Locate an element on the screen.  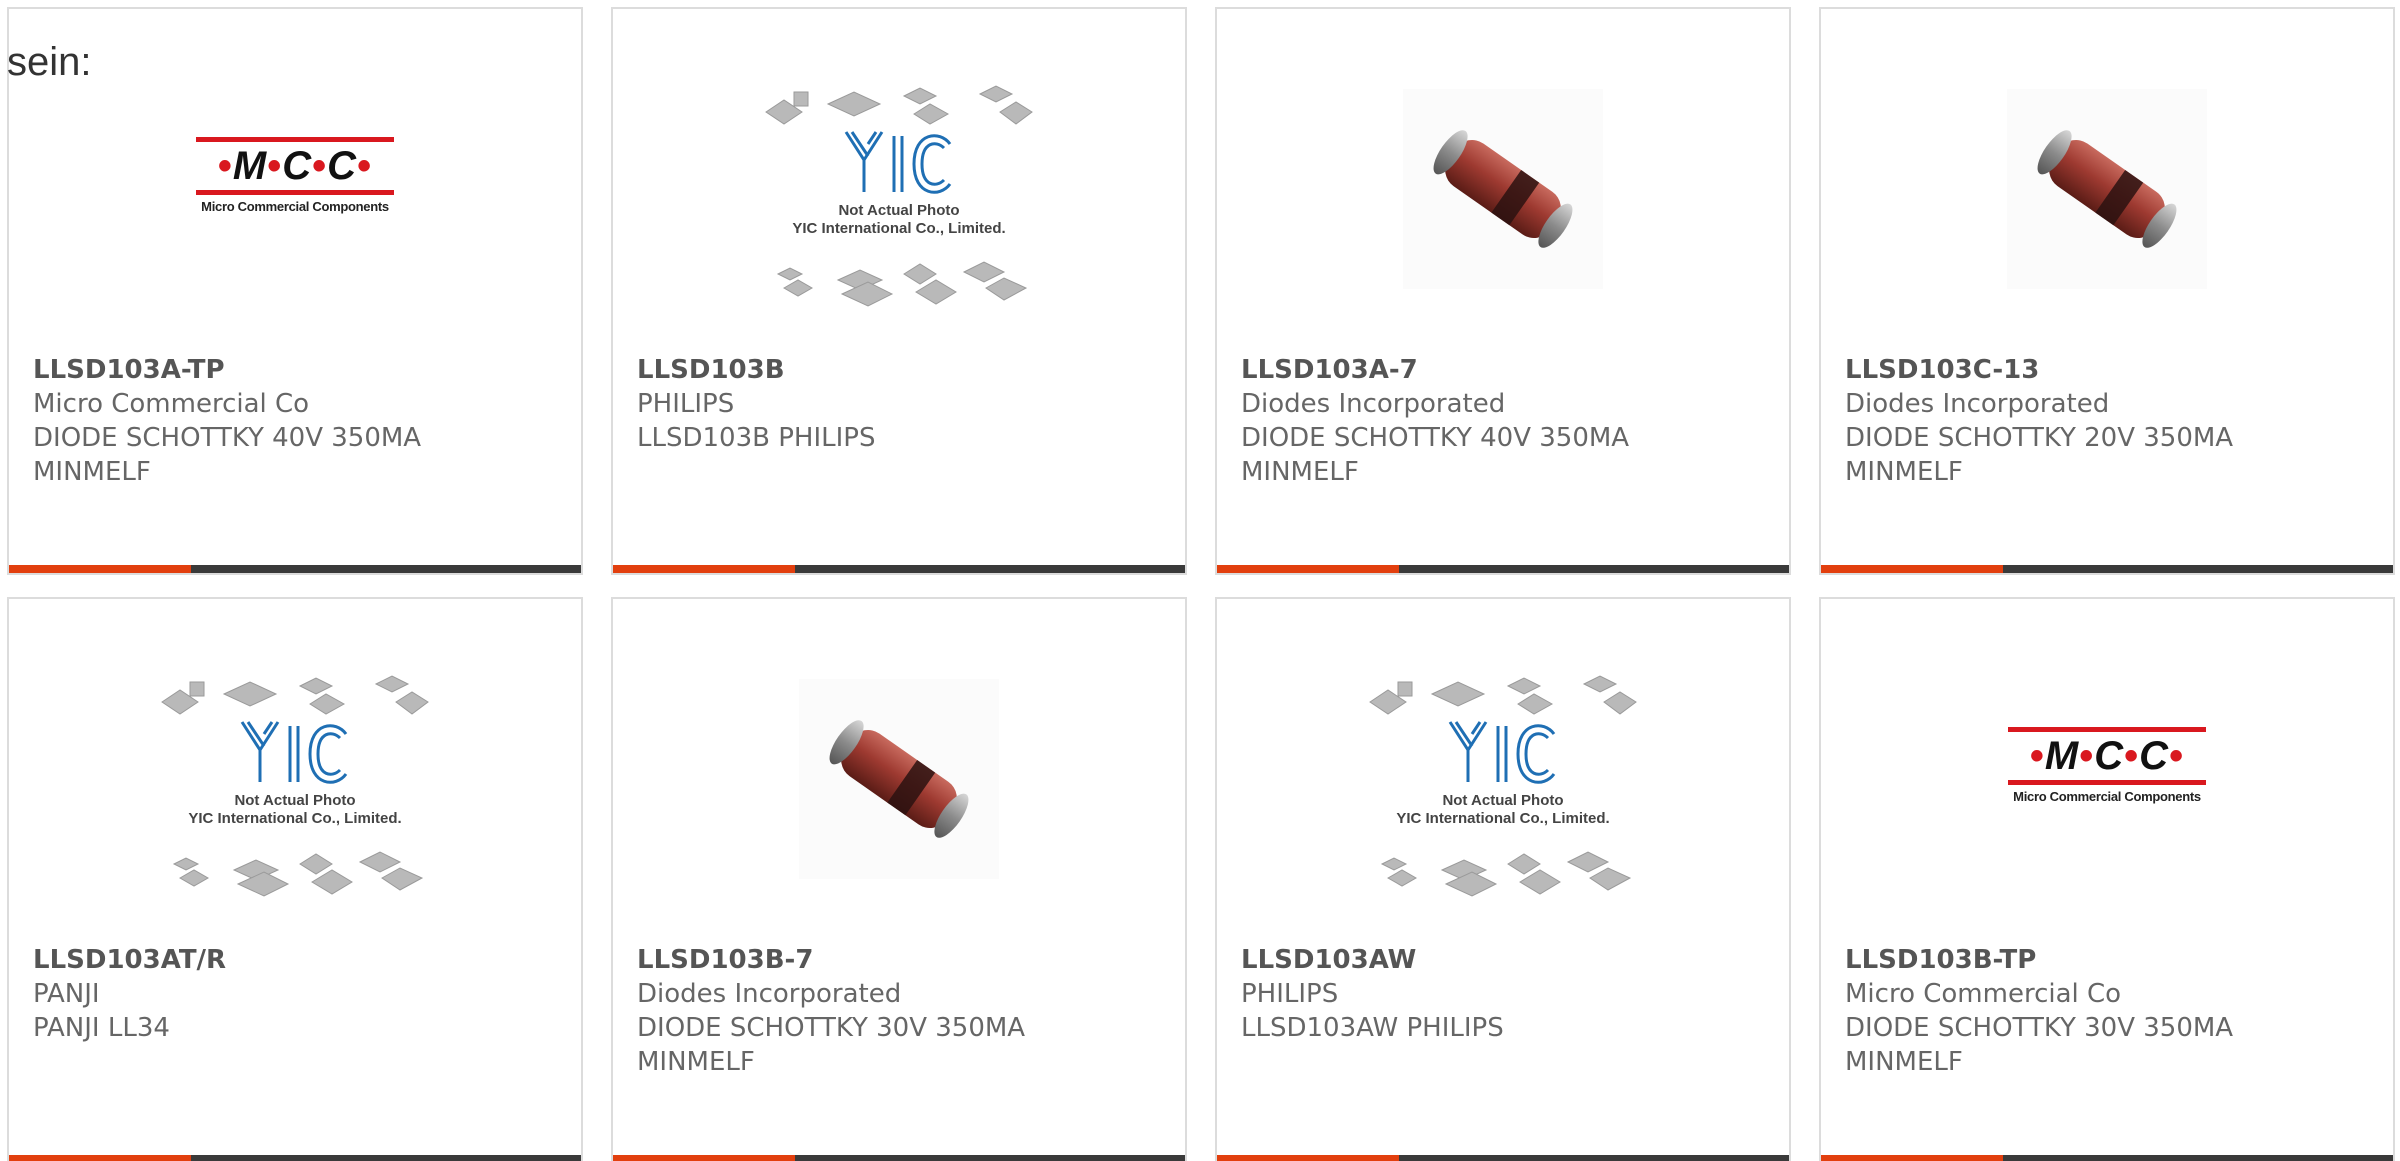
mcc-logo: •M•C•C• Micro Commercial Components is located at coordinates (295, 175).